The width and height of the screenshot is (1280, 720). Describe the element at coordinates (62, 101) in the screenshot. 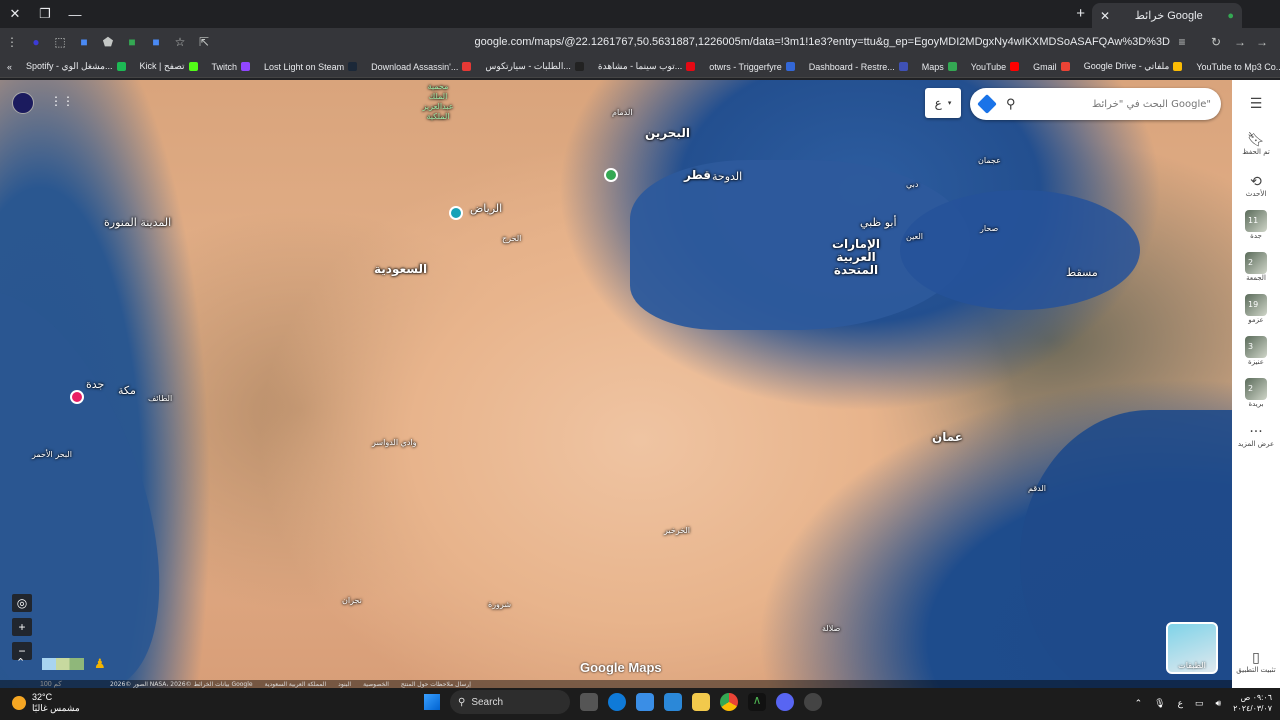

I see `apps-icon: ⋮⋮` at that location.